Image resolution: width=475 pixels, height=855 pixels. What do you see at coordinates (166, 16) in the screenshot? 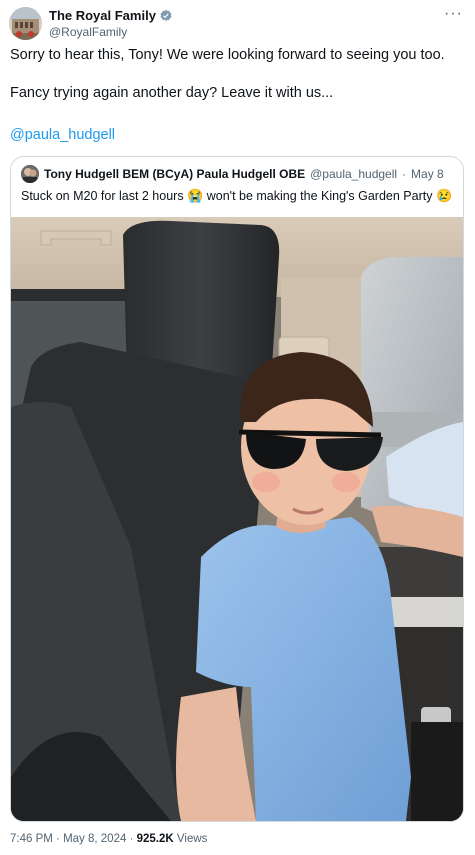
I see `verified-badge-icon` at bounding box center [166, 16].